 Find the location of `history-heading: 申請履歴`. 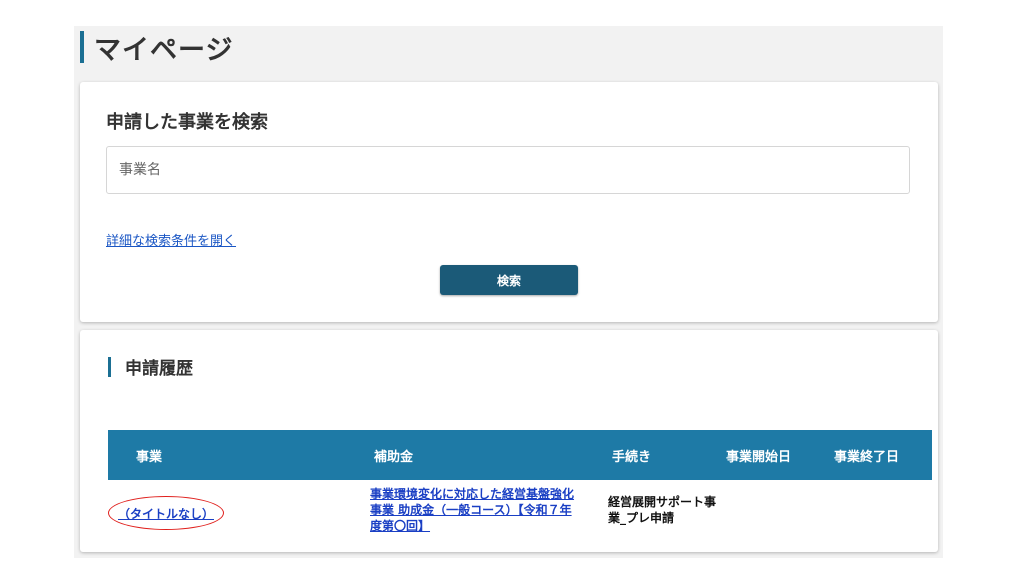

history-heading: 申請履歴 is located at coordinates (150, 366).